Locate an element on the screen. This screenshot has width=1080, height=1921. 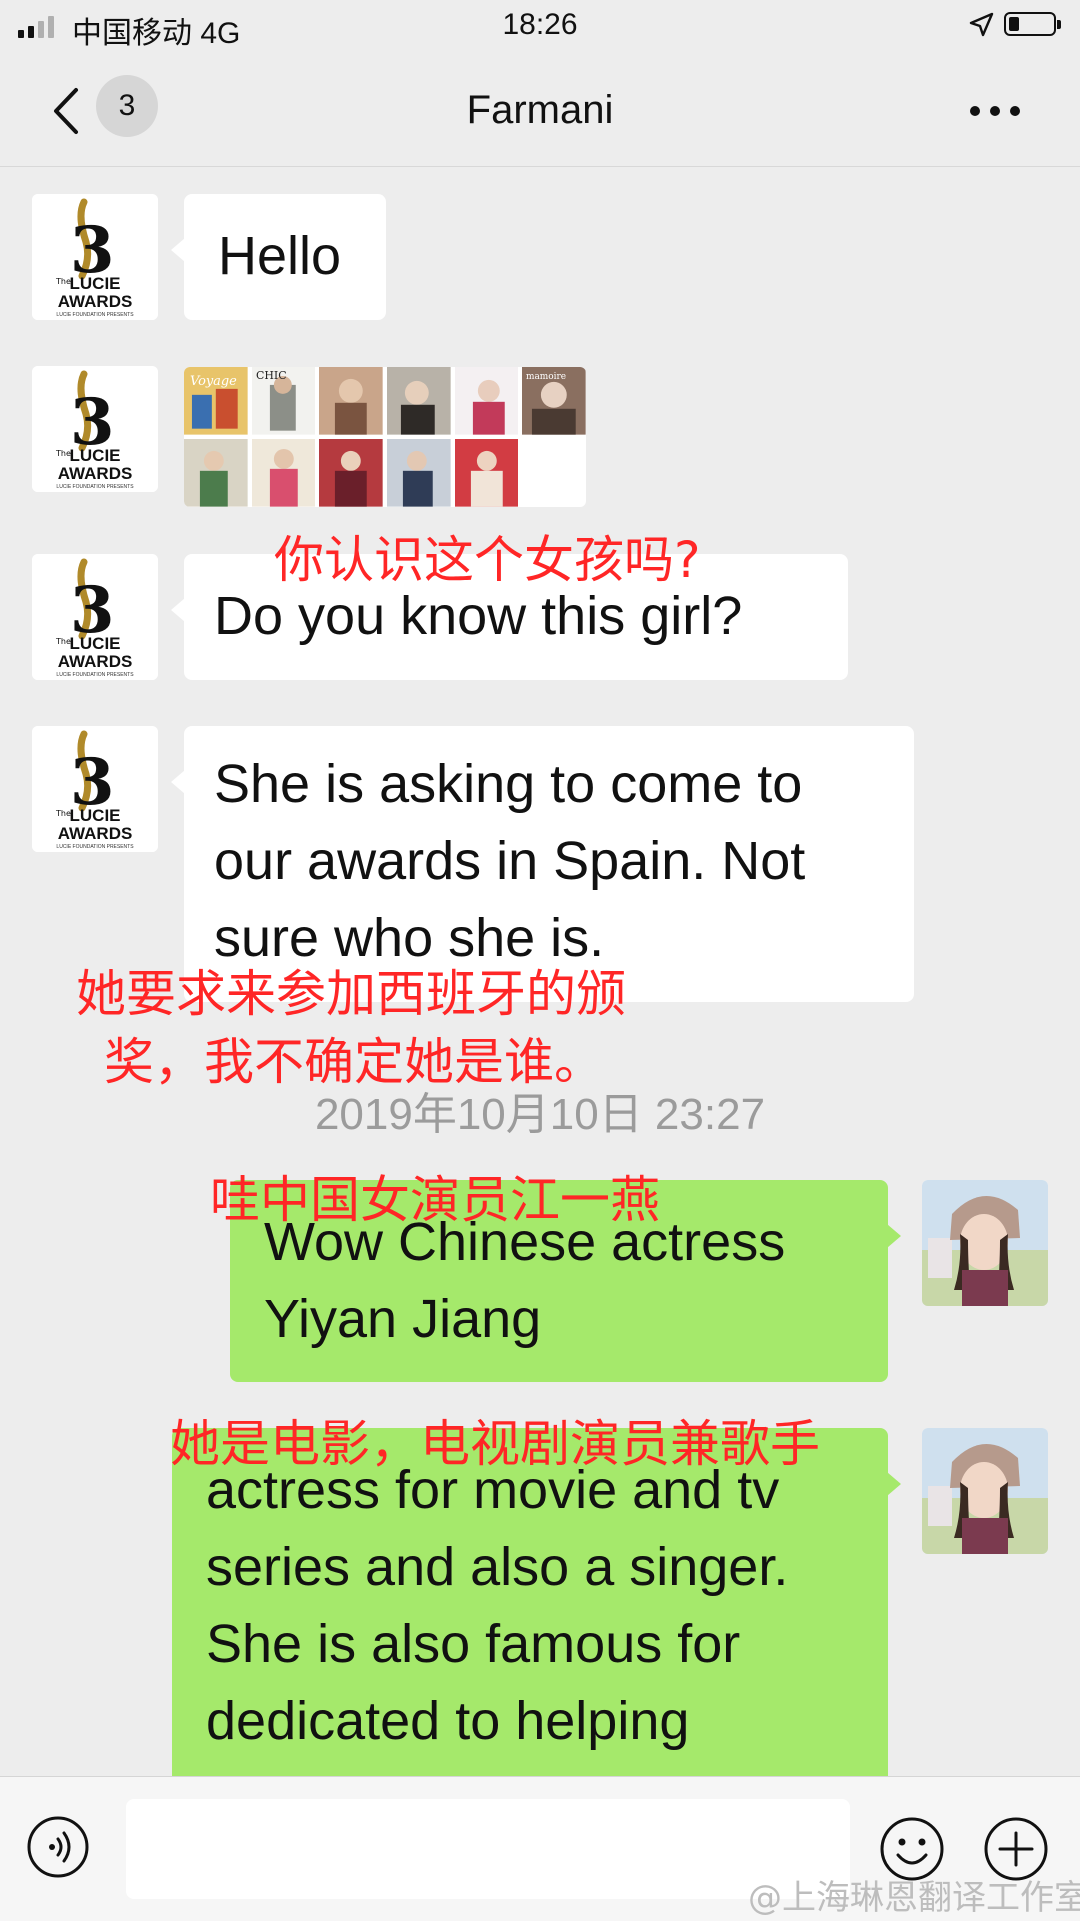
annotation-translation: 奖，我不确定她是谁。 is located at coordinates (354, 1062).